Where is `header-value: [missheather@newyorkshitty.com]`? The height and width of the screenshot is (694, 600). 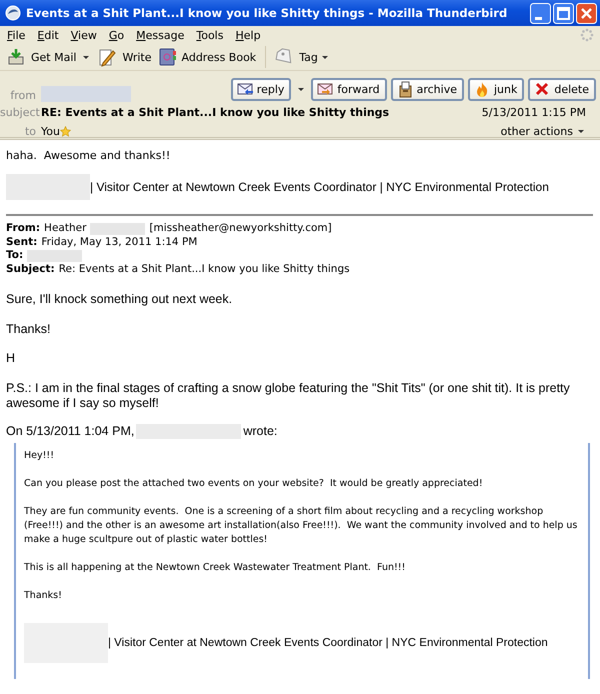 header-value: [missheather@newyorkshitty.com] is located at coordinates (240, 229).